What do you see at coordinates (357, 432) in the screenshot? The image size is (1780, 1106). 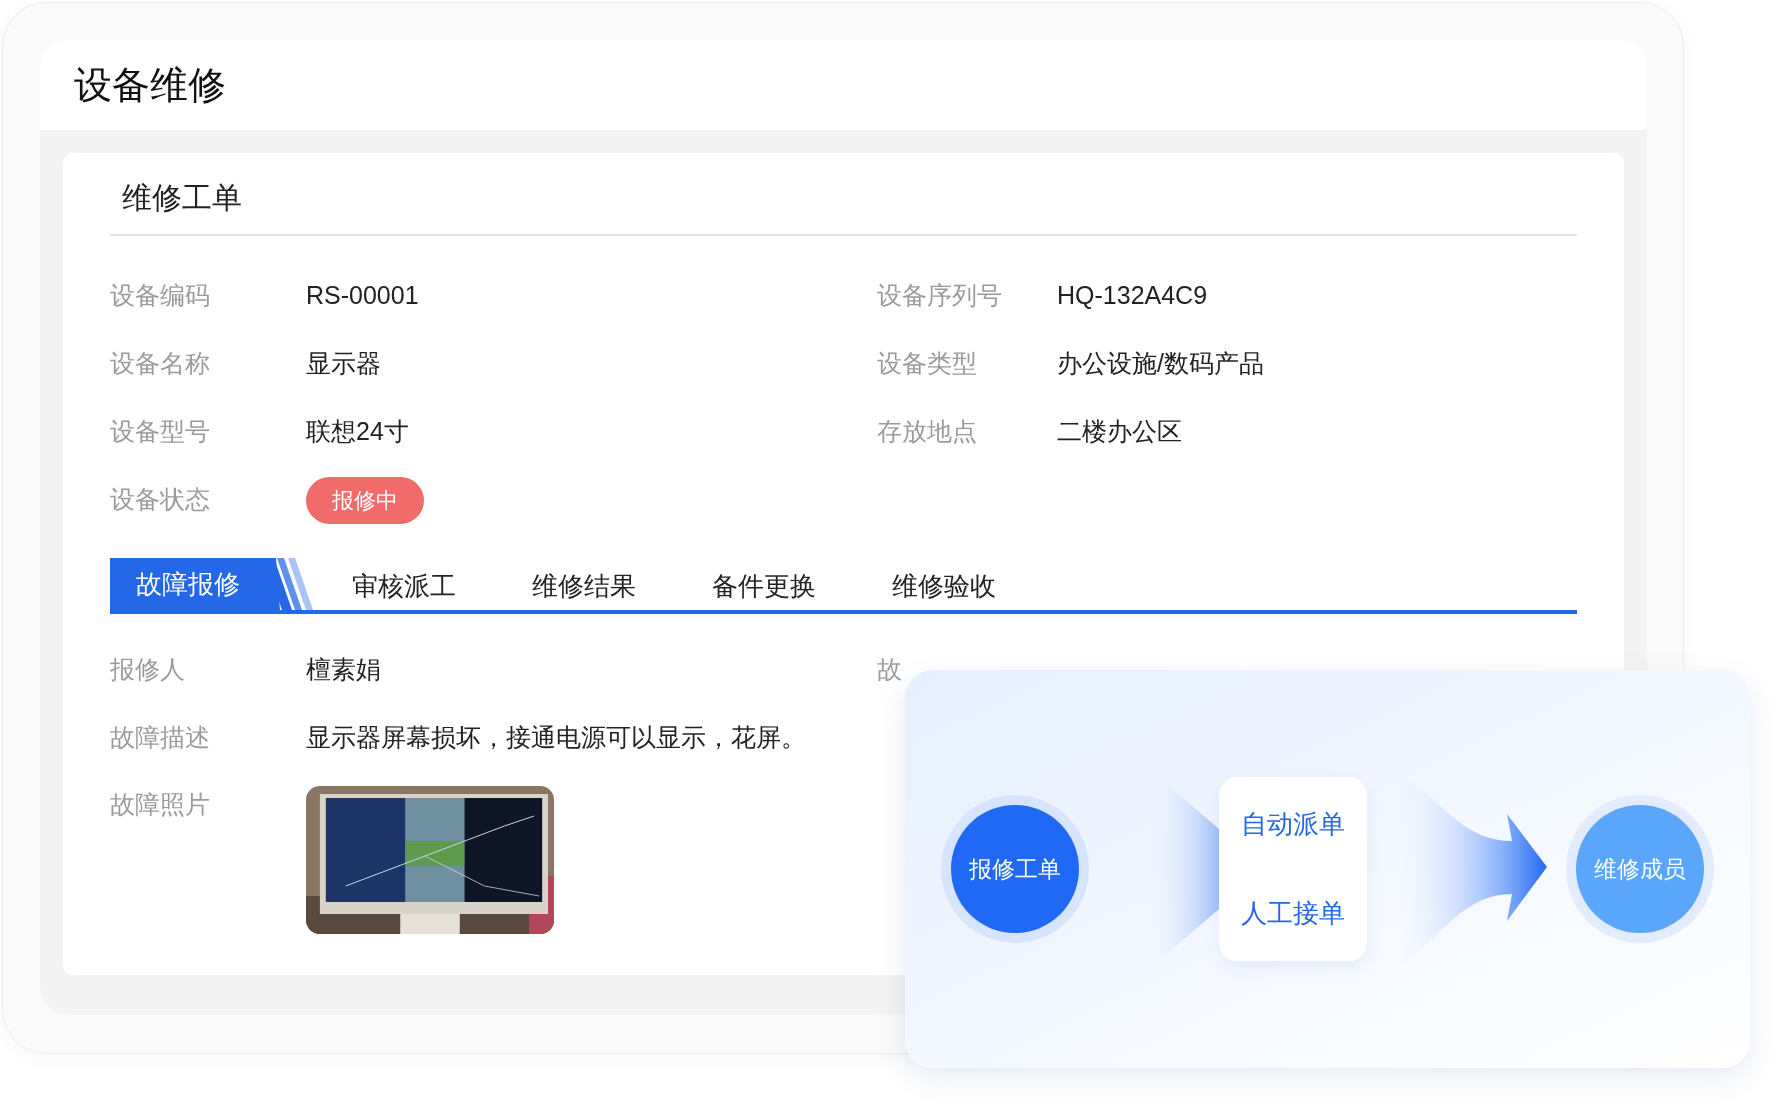 I see `field-value: 联想24寸` at bounding box center [357, 432].